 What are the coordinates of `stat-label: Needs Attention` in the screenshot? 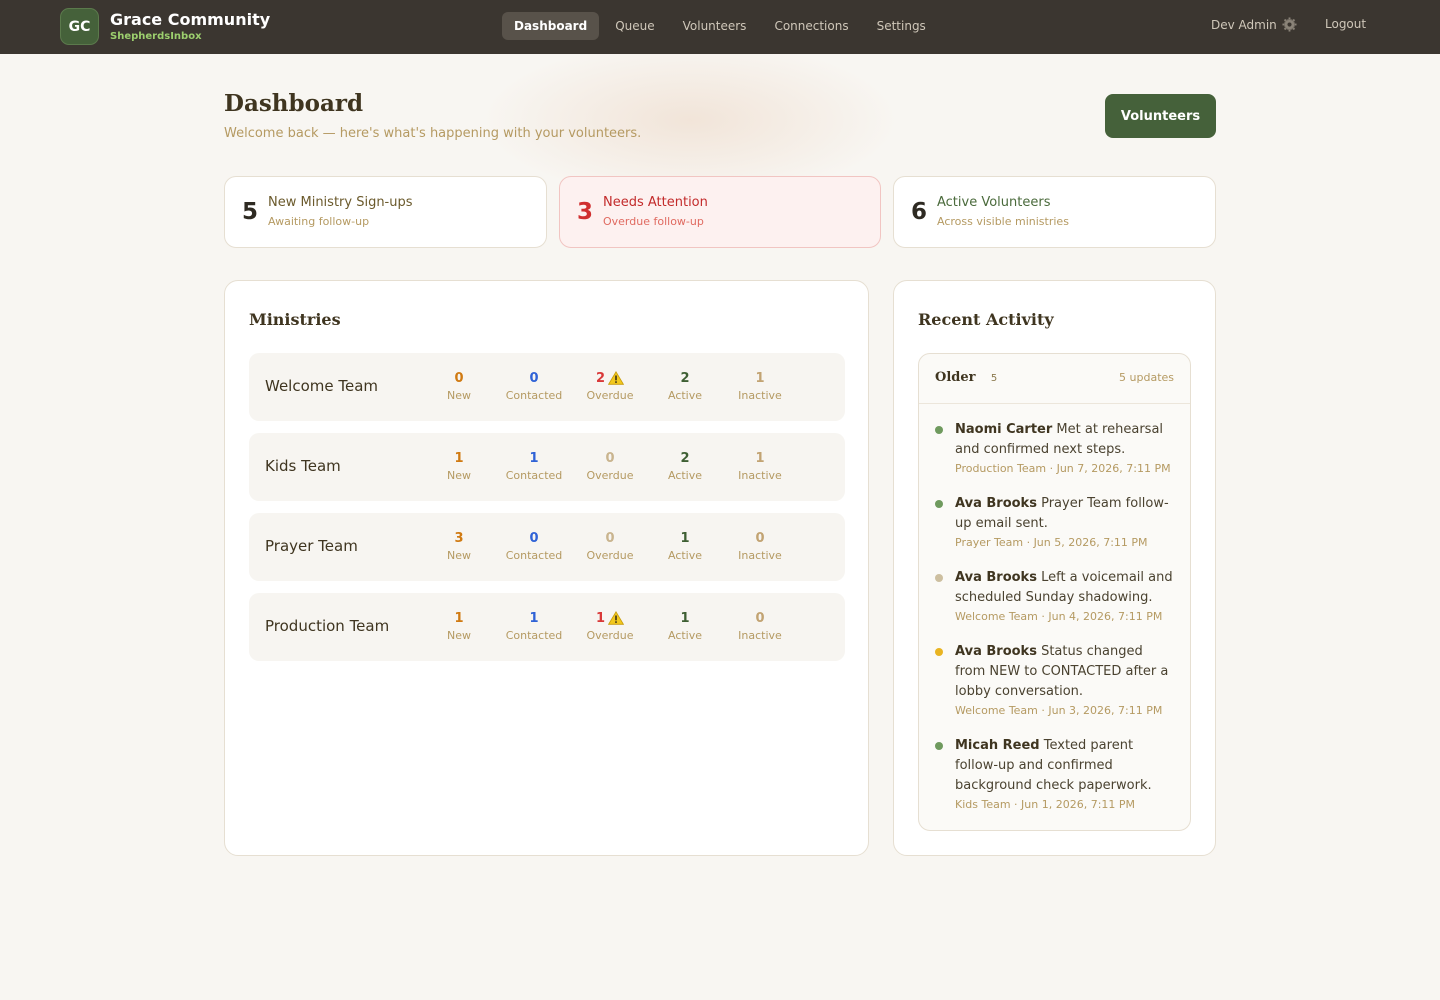 It's located at (655, 202).